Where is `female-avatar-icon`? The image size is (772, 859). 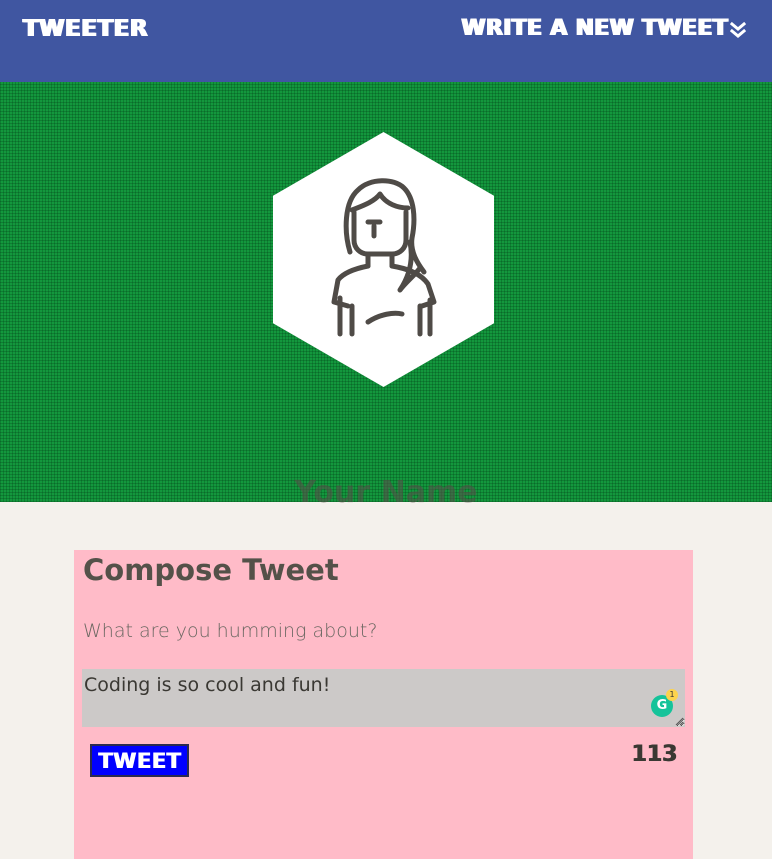
female-avatar-icon is located at coordinates (384, 257).